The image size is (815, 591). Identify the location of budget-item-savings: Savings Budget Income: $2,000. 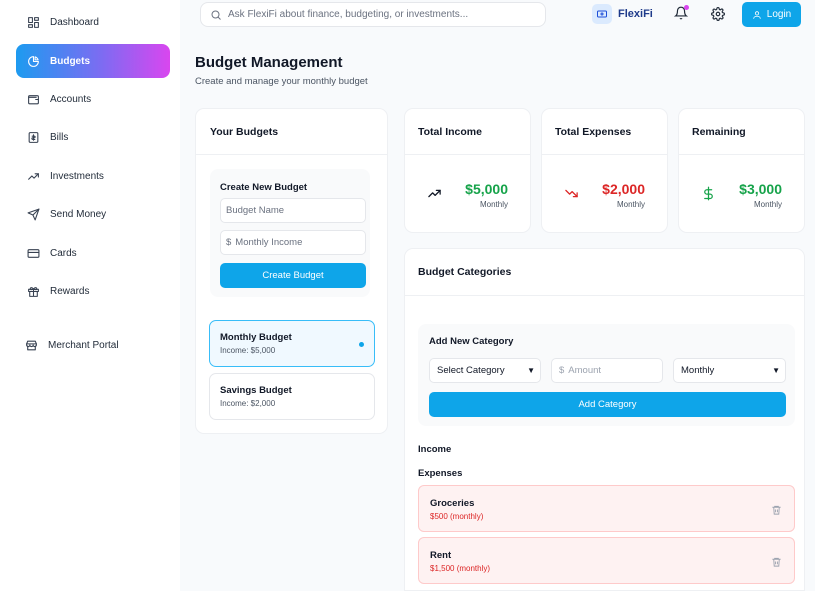
(292, 396).